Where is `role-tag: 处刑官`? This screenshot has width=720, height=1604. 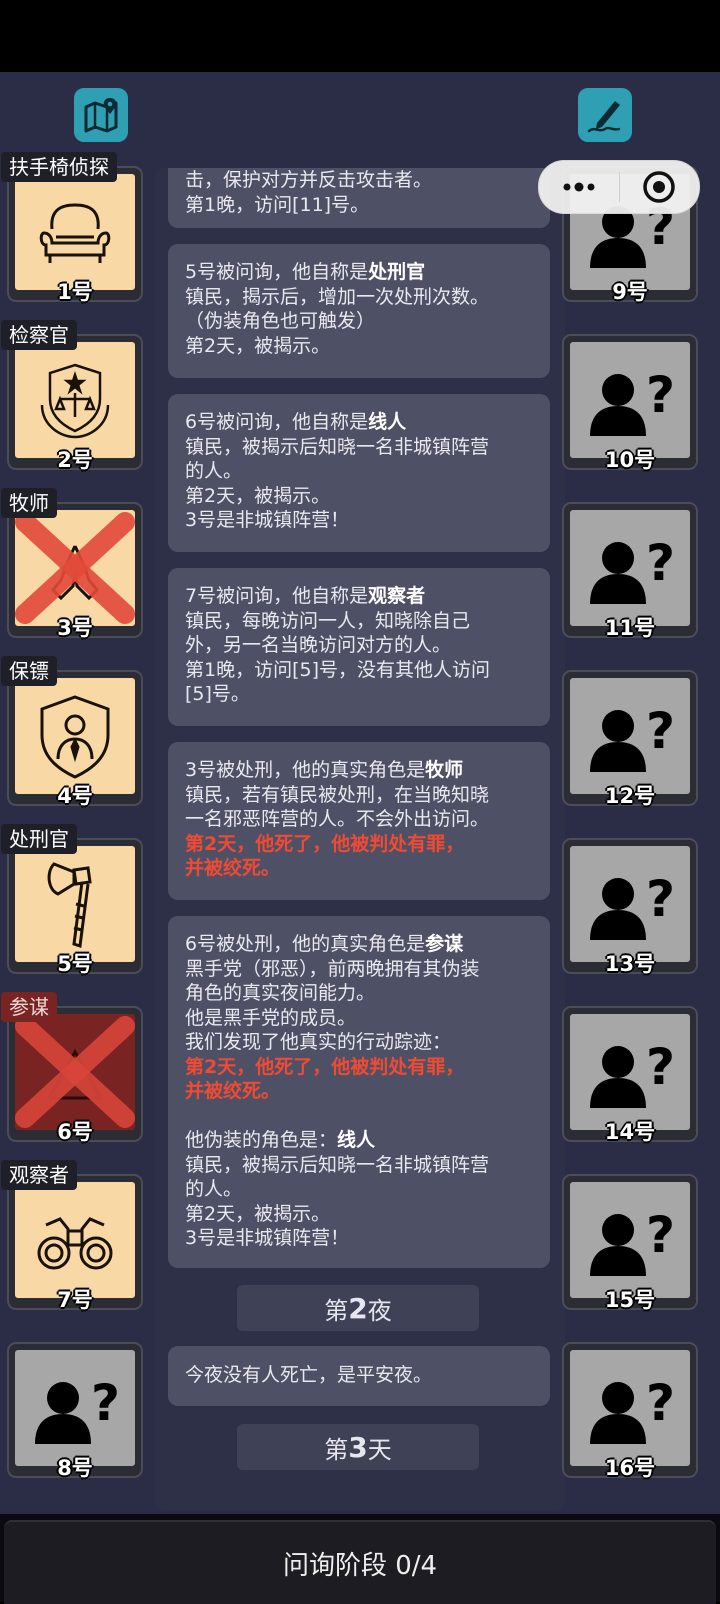 role-tag: 处刑官 is located at coordinates (39, 839).